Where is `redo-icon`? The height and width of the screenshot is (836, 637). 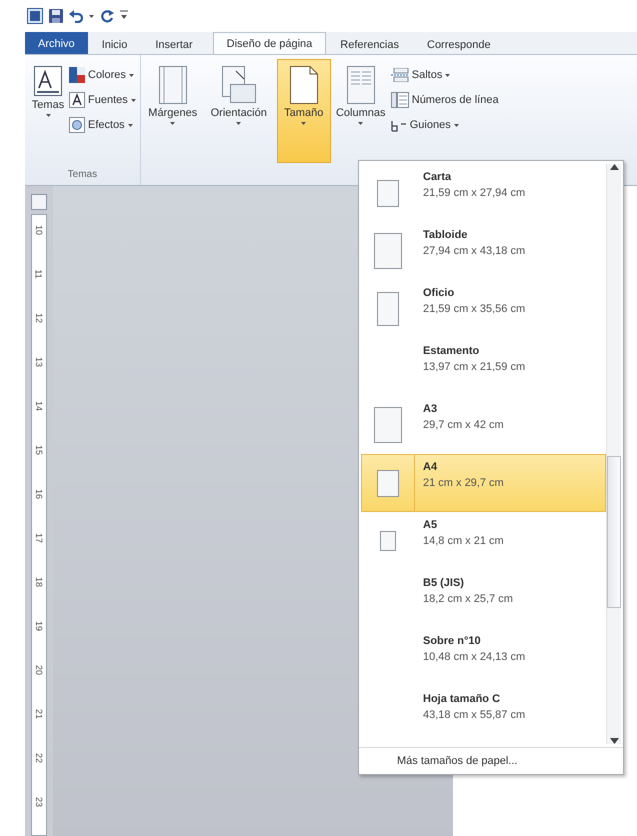 redo-icon is located at coordinates (107, 16).